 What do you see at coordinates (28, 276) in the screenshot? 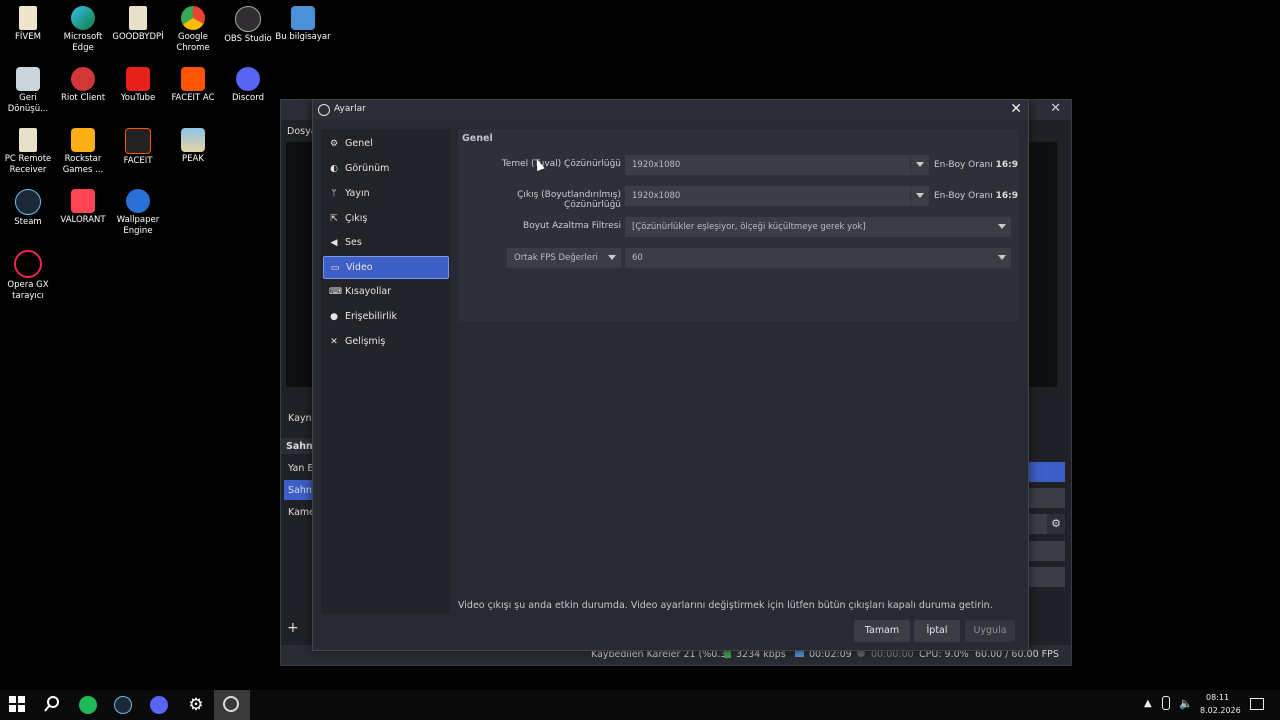
I see `desktop-icon-opera-gx: Opera GX tarayıcı` at bounding box center [28, 276].